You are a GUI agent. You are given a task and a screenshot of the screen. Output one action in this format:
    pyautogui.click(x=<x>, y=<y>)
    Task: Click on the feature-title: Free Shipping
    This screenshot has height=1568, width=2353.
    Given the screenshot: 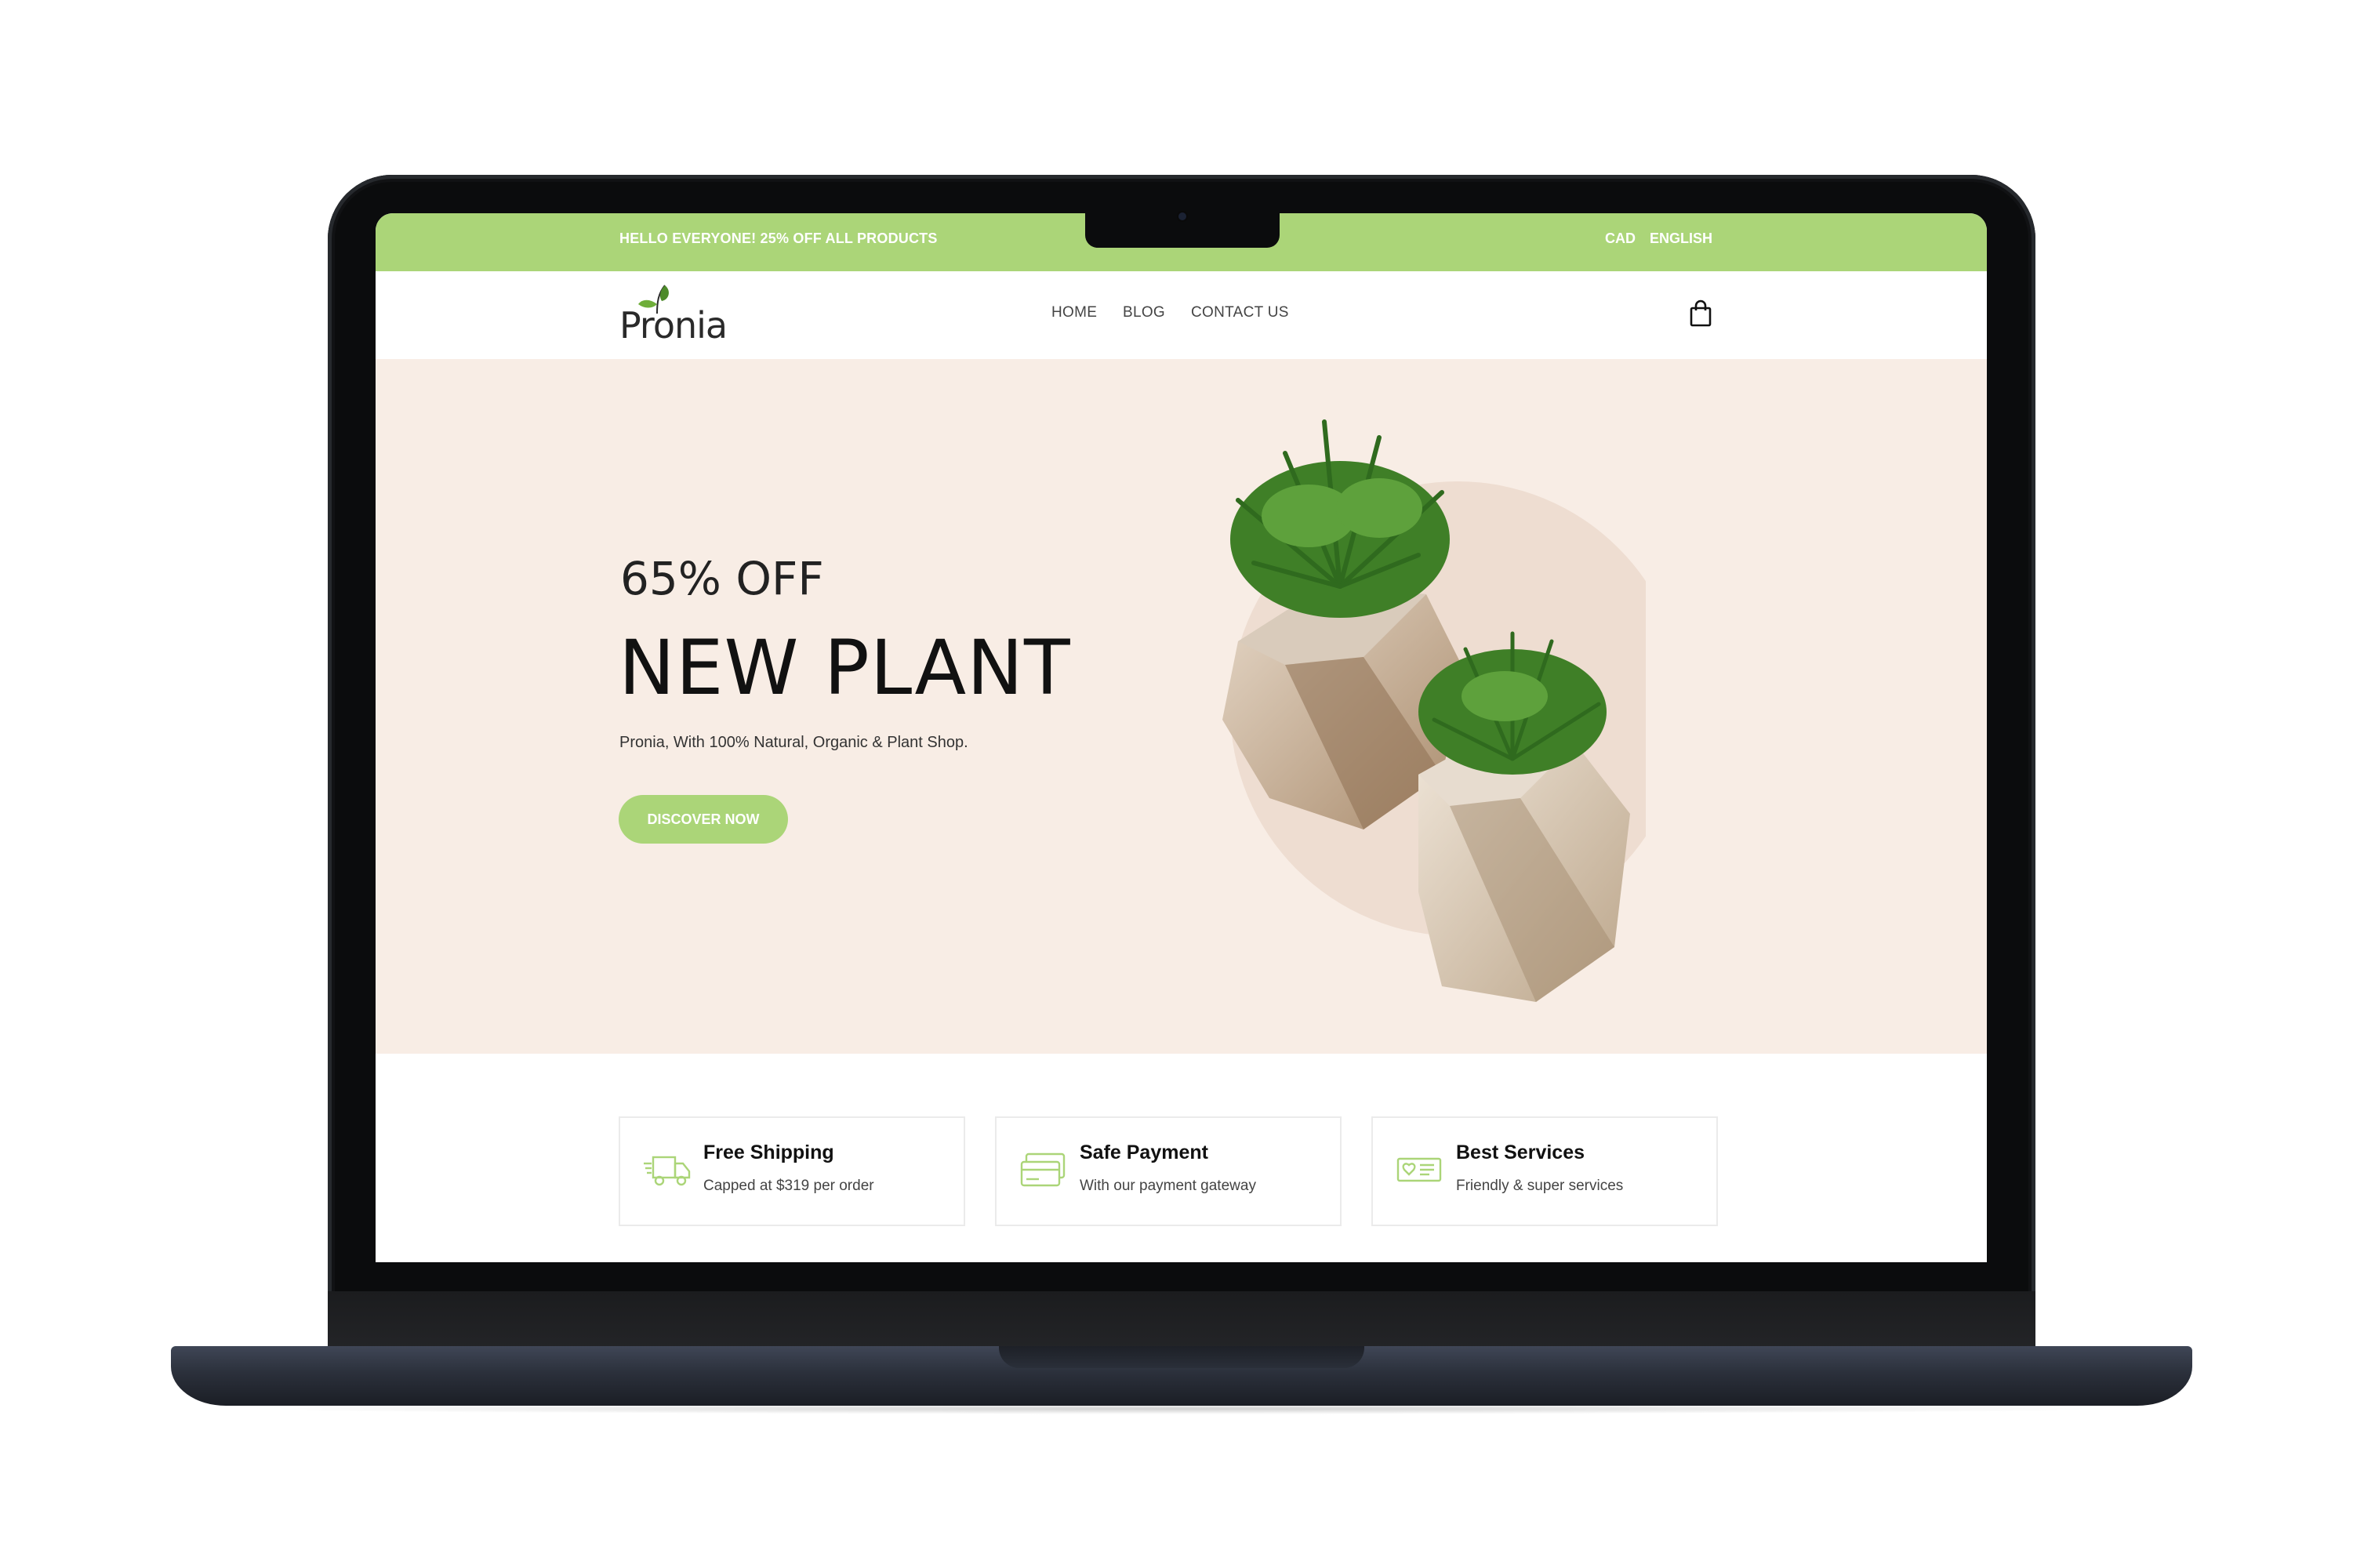 What is the action you would take?
    pyautogui.click(x=768, y=1152)
    